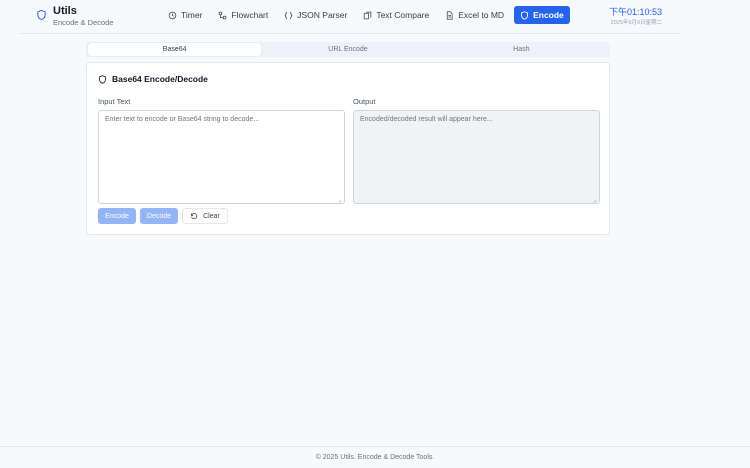 The image size is (750, 468). Describe the element at coordinates (364, 101) in the screenshot. I see `output-label: Output` at that location.